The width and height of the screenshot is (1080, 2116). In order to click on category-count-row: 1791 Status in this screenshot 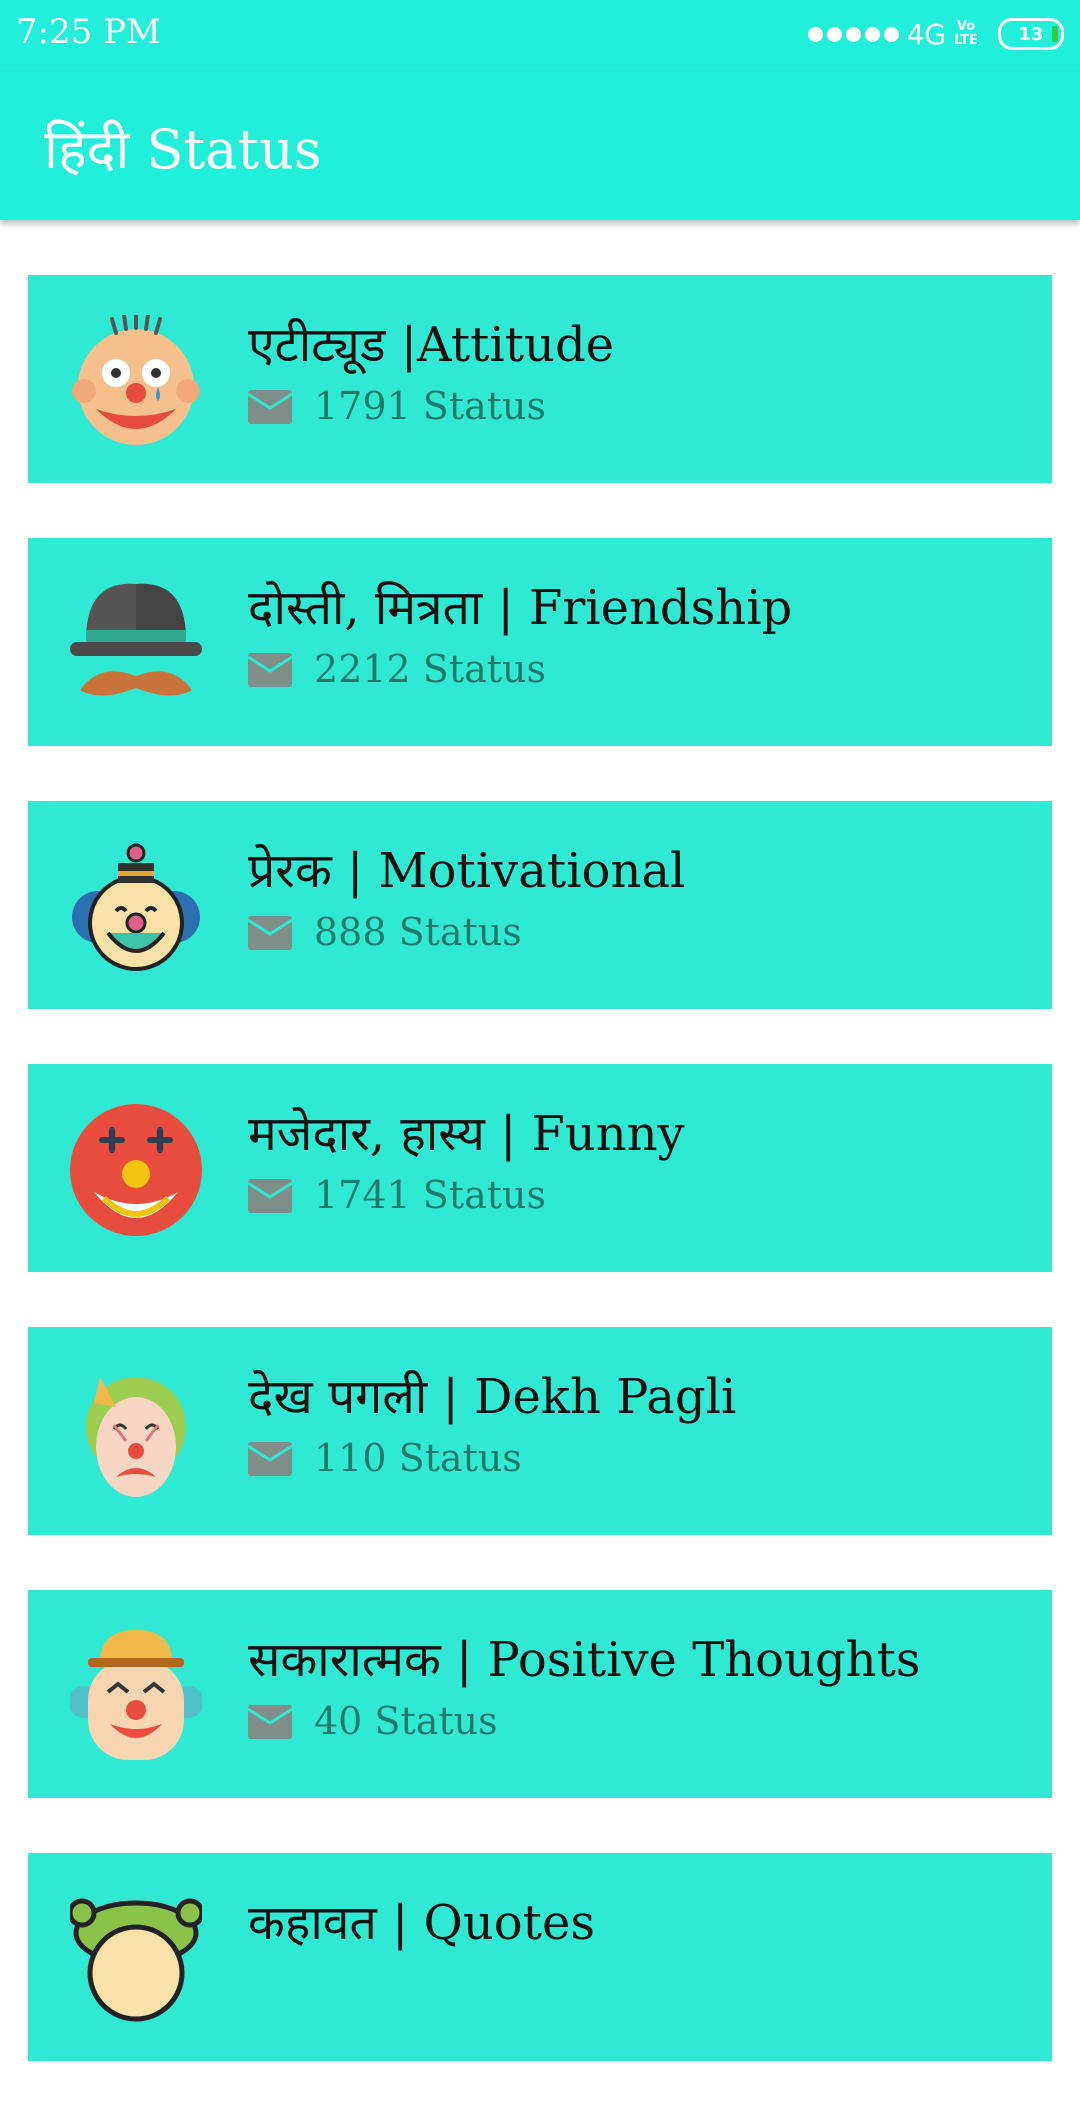, I will do `click(431, 406)`.